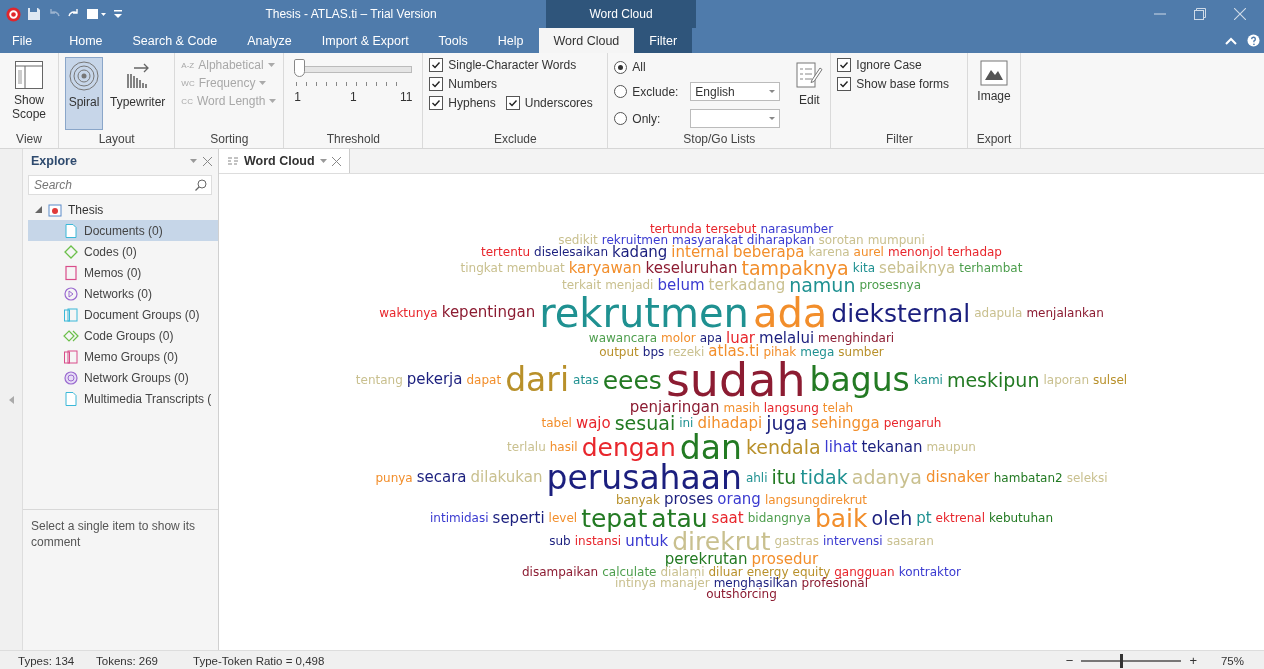 The image size is (1264, 669). Describe the element at coordinates (994, 93) in the screenshot. I see `image-export-button: Image` at that location.